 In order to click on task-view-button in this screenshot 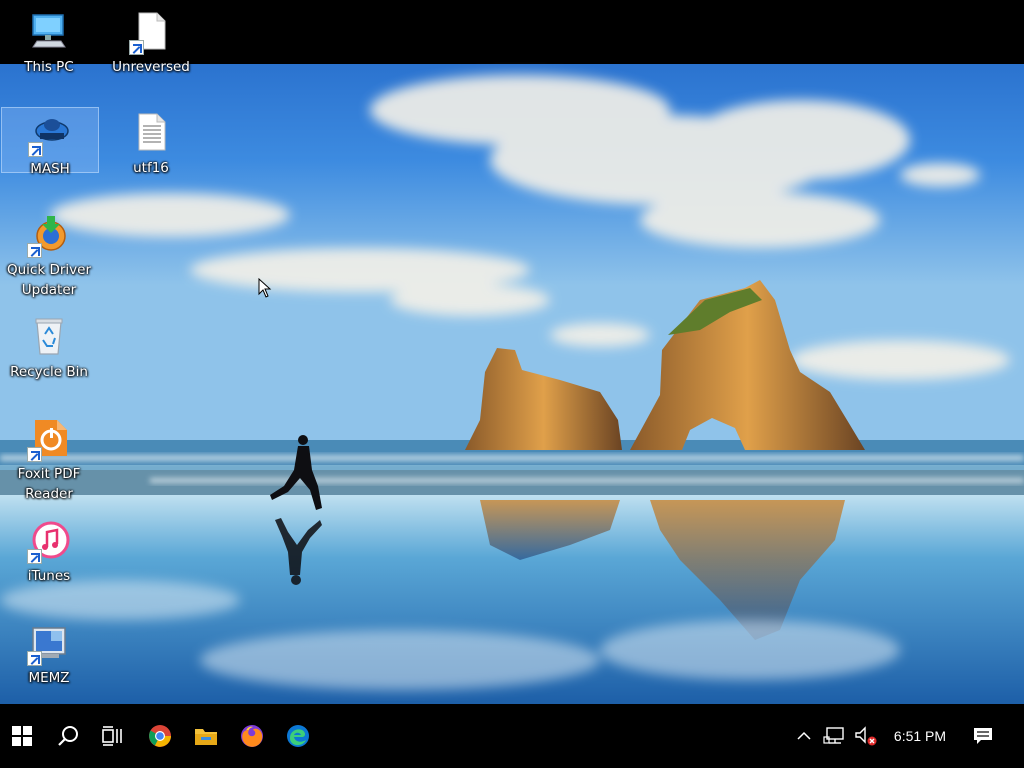, I will do `click(112, 736)`.